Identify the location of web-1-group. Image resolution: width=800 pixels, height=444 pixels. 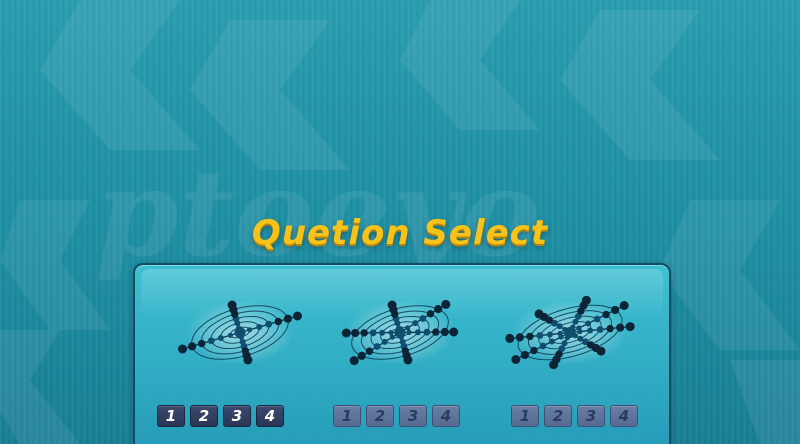
(240, 332).